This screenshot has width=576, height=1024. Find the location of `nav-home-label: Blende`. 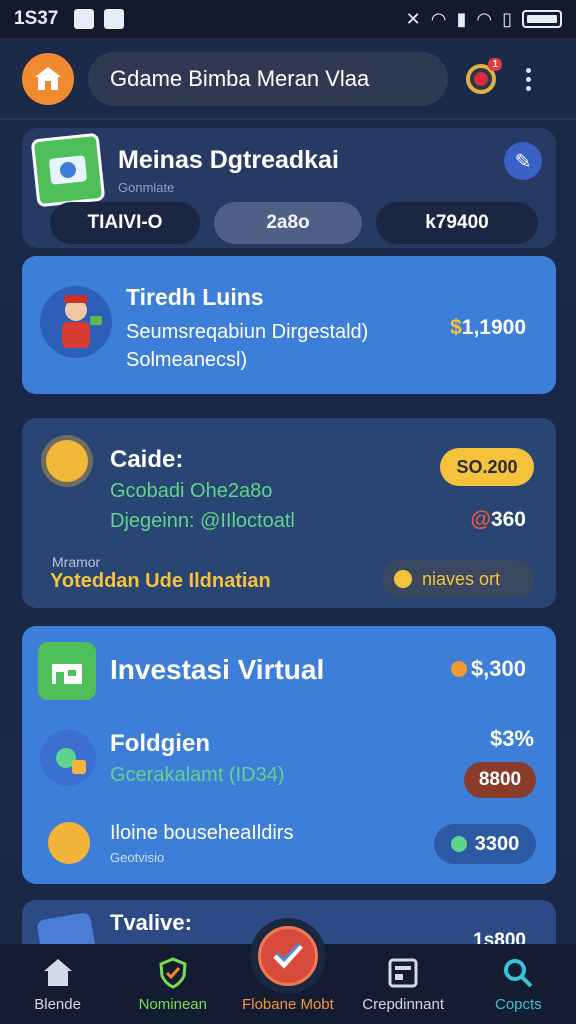

nav-home-label: Blende is located at coordinates (57, 1004).